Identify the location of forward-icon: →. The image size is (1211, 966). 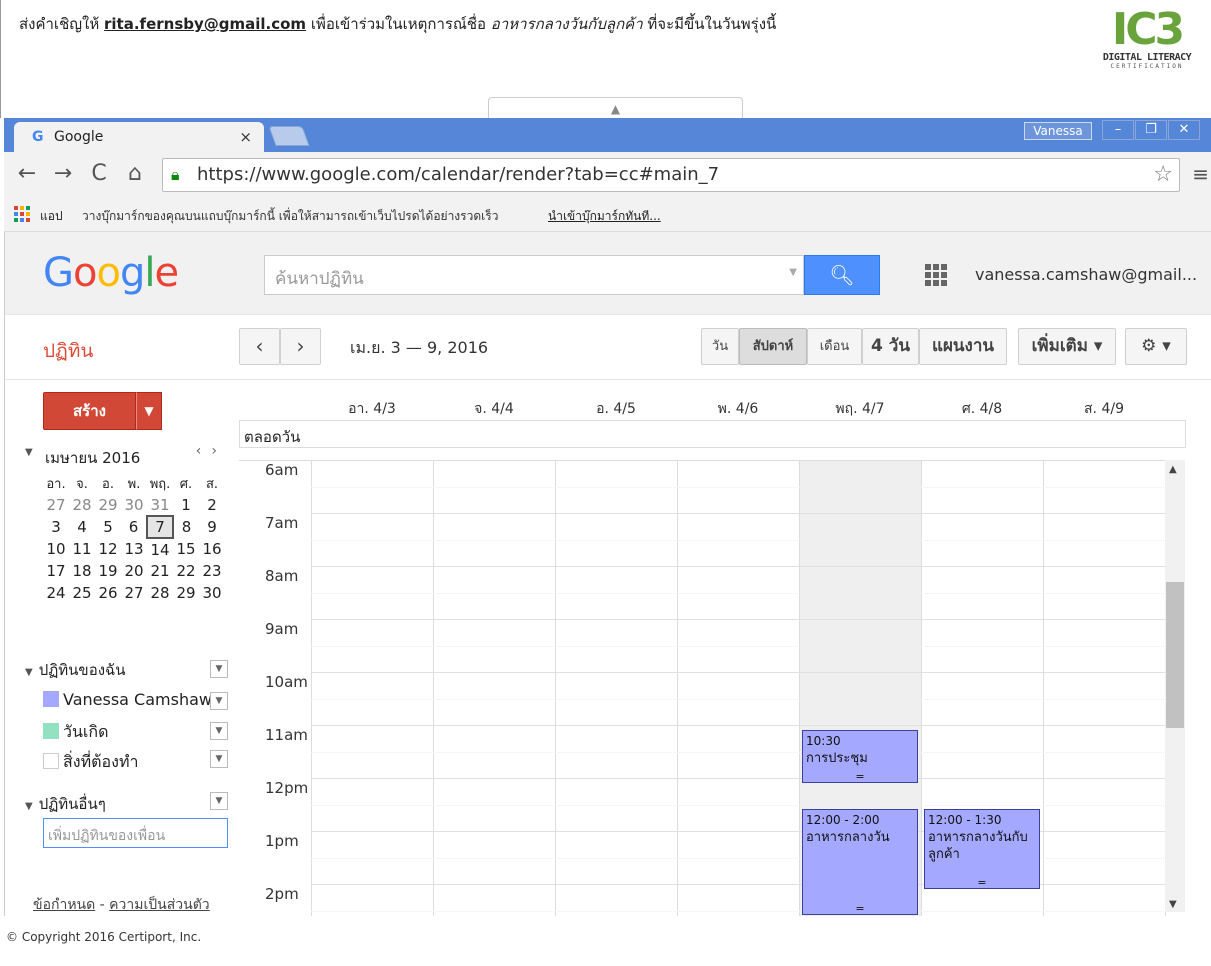
(63, 175).